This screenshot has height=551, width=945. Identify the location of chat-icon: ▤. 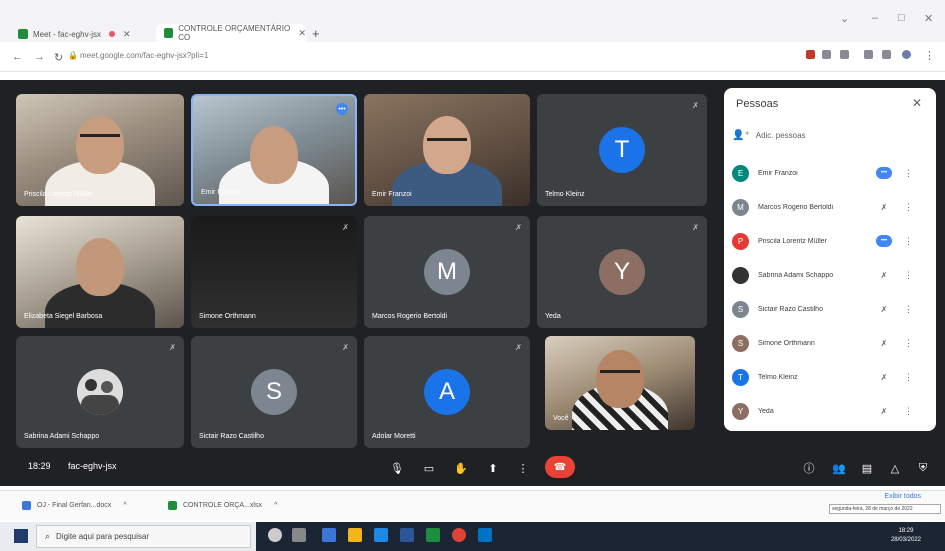
(867, 468).